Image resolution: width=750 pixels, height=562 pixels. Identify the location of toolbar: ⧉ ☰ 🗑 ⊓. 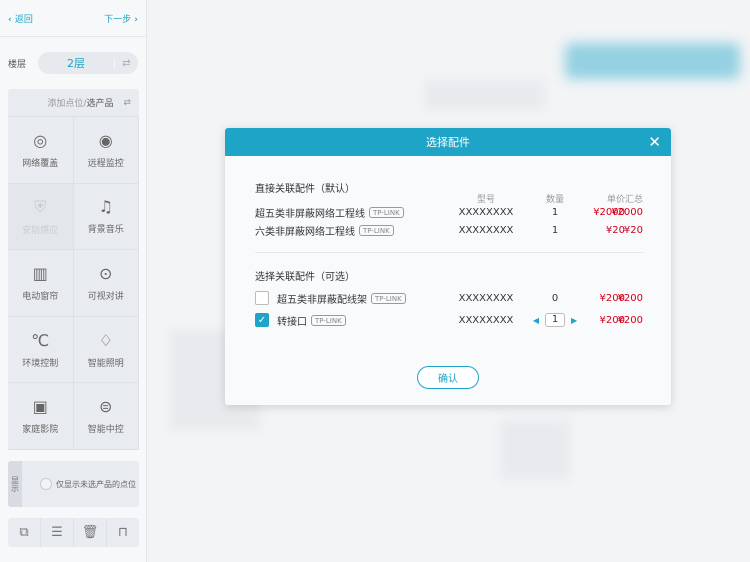
(73, 532).